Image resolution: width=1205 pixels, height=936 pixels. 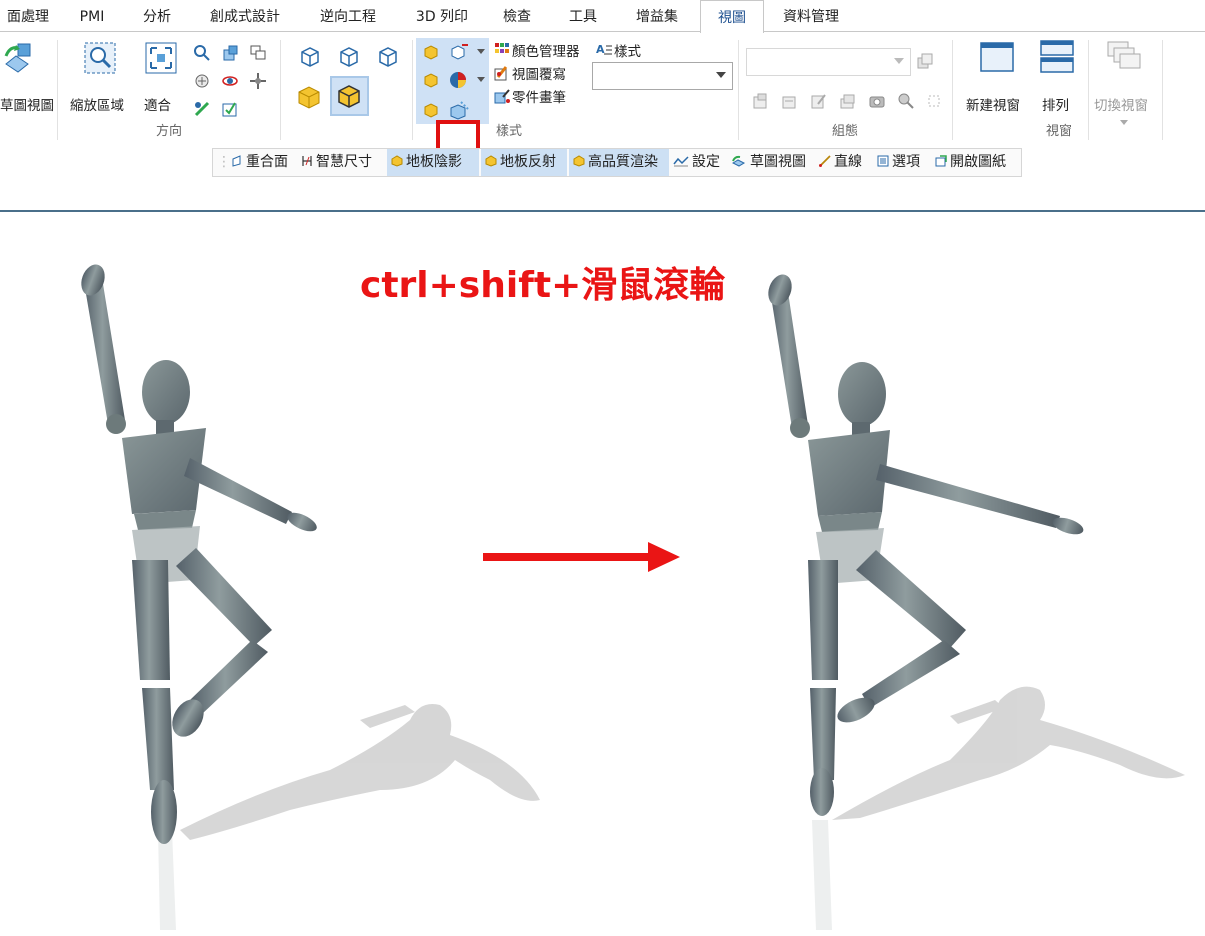 What do you see at coordinates (349, 96) in the screenshot?
I see `shaded-with-edges-icon` at bounding box center [349, 96].